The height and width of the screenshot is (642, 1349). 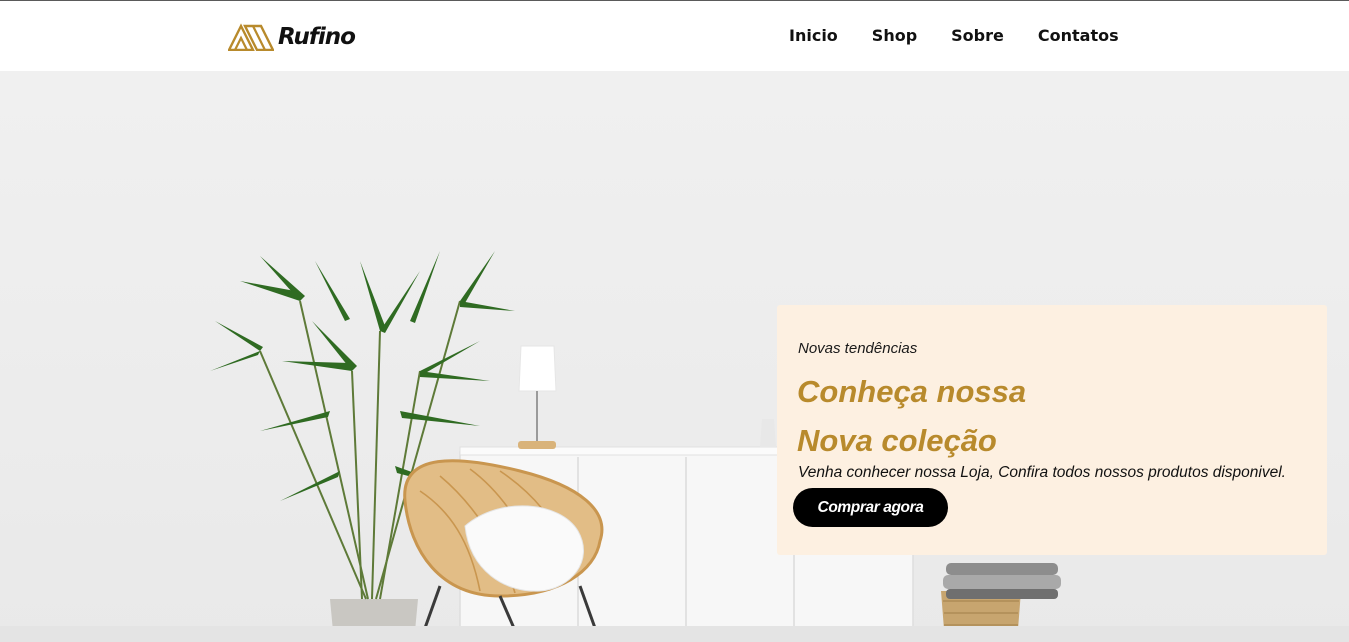 I want to click on main-nav: Inicio Shop Sobre Contatos, so click(x=971, y=36).